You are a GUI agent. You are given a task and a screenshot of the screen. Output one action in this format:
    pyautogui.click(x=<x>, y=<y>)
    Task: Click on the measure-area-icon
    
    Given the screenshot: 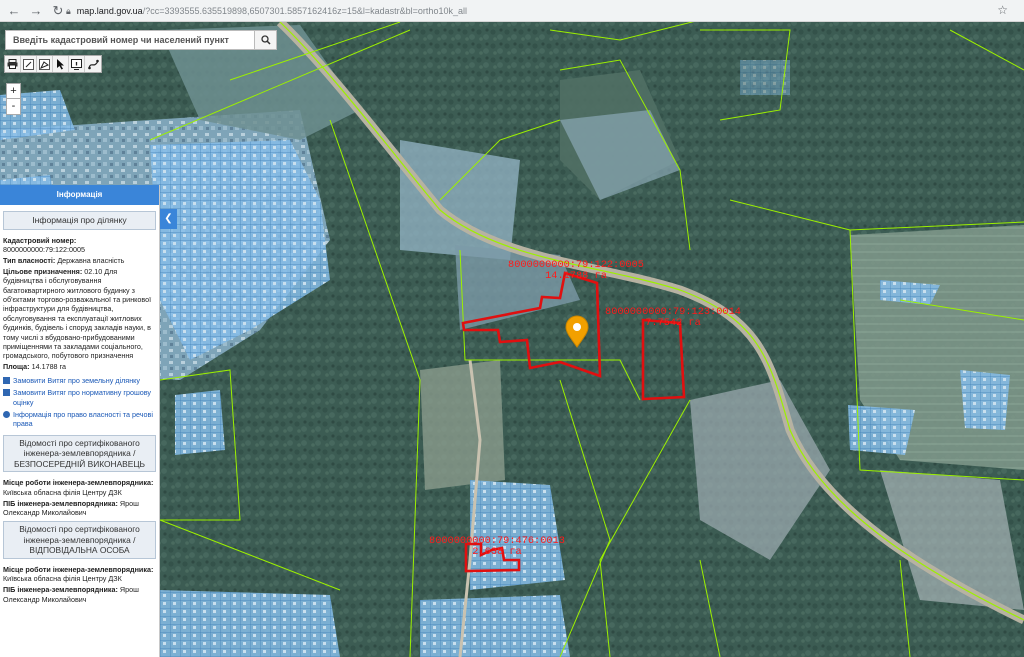 What is the action you would take?
    pyautogui.click(x=45, y=64)
    